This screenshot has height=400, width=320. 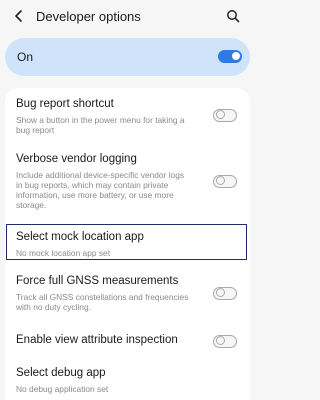 I want to click on force-full-gnss-switch, so click(x=225, y=293).